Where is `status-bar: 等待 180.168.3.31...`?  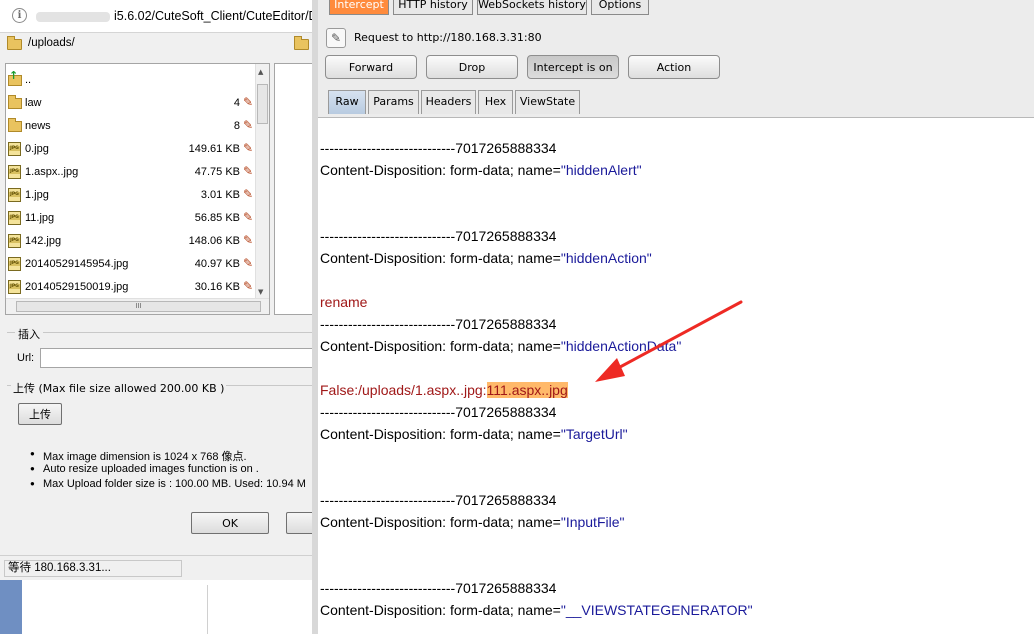
status-bar: 等待 180.168.3.31... is located at coordinates (156, 567).